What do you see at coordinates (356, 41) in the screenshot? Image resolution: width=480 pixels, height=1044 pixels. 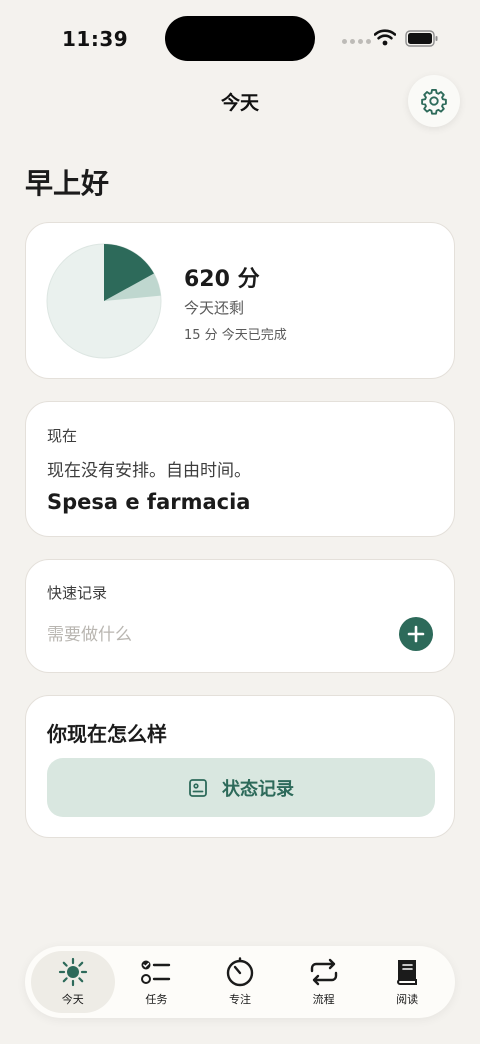 I see `signal-icon` at bounding box center [356, 41].